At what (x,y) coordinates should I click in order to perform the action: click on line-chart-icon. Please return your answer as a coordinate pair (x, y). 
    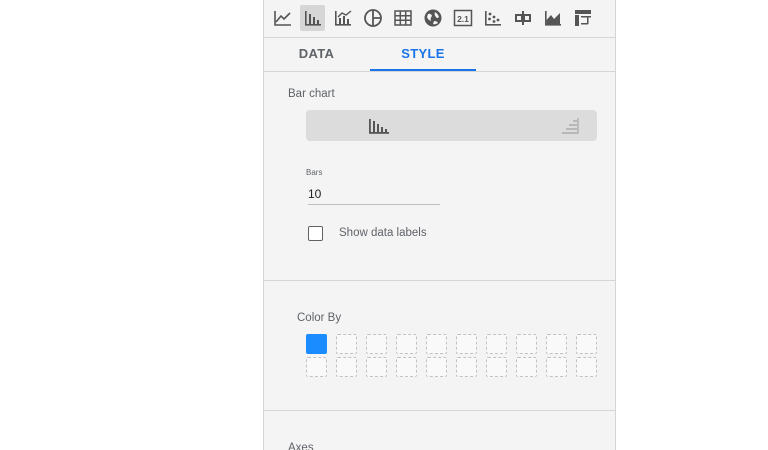
    Looking at the image, I should click on (282, 18).